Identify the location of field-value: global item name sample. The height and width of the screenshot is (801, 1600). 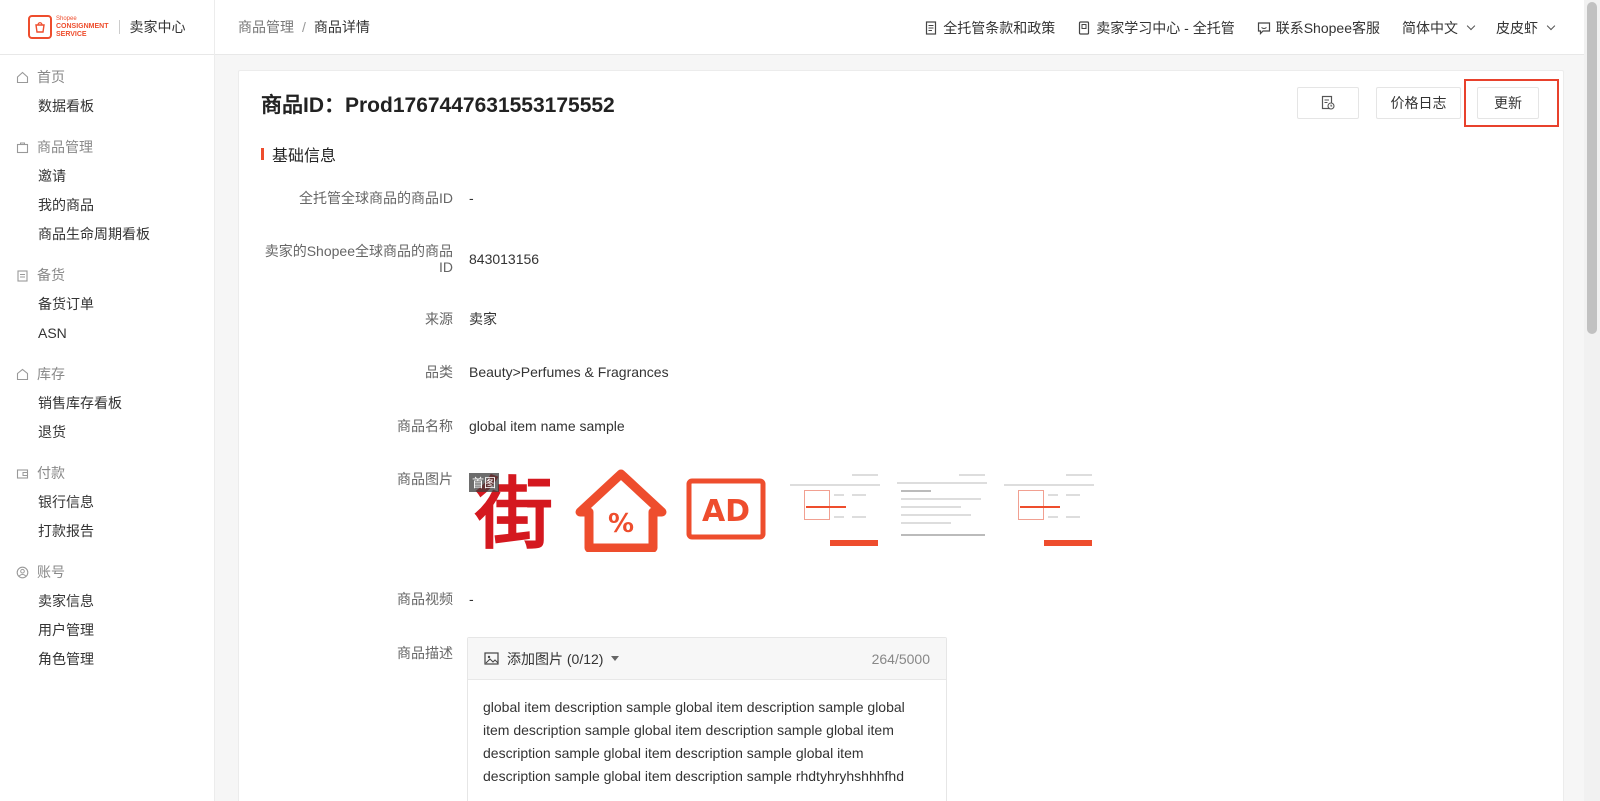
(547, 426).